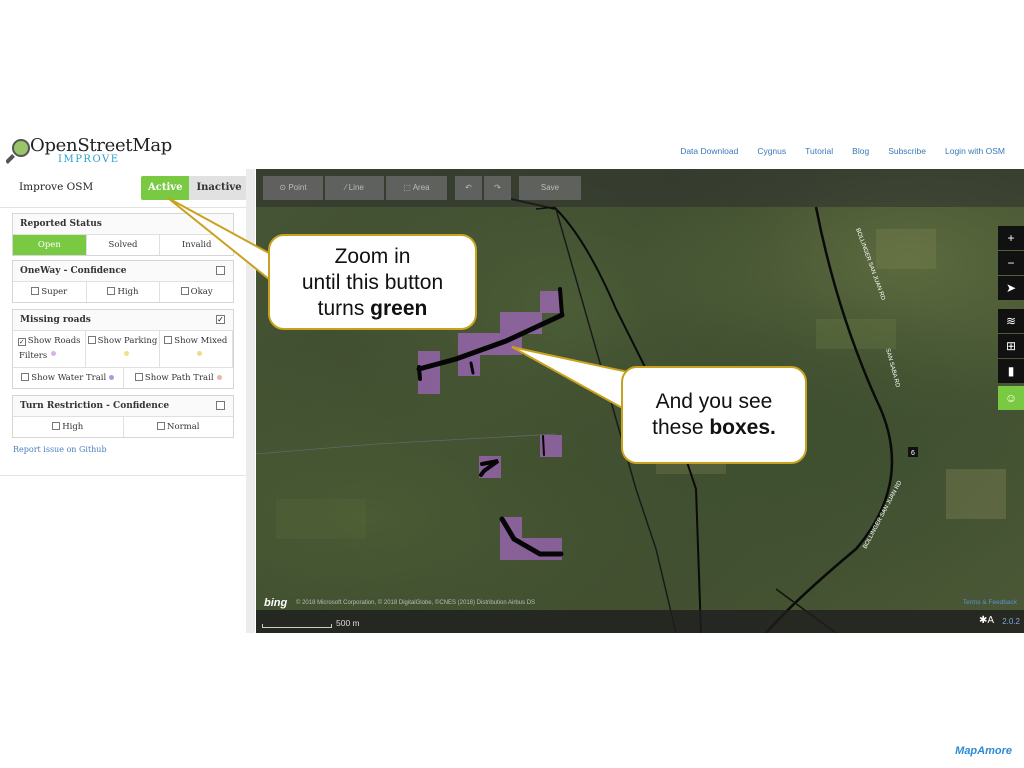 The height and width of the screenshot is (768, 1024). What do you see at coordinates (990, 602) in the screenshot?
I see `terms-feedback-link: Terms & Feedback` at bounding box center [990, 602].